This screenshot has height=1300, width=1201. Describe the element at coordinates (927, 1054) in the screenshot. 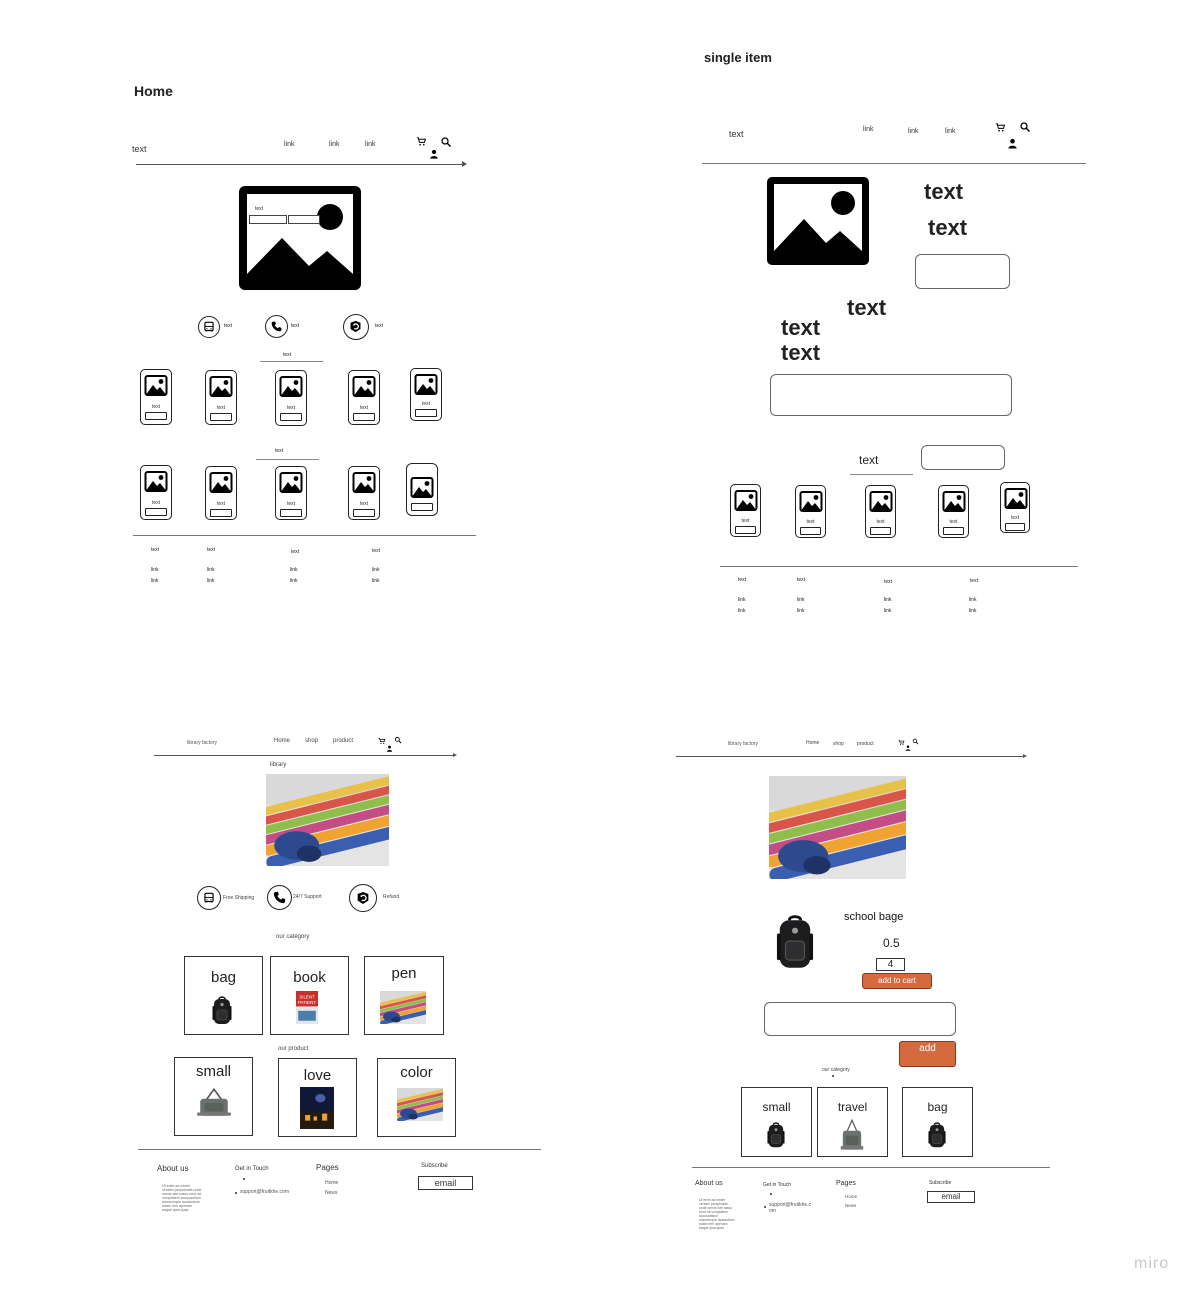

I see `add-button: add` at that location.